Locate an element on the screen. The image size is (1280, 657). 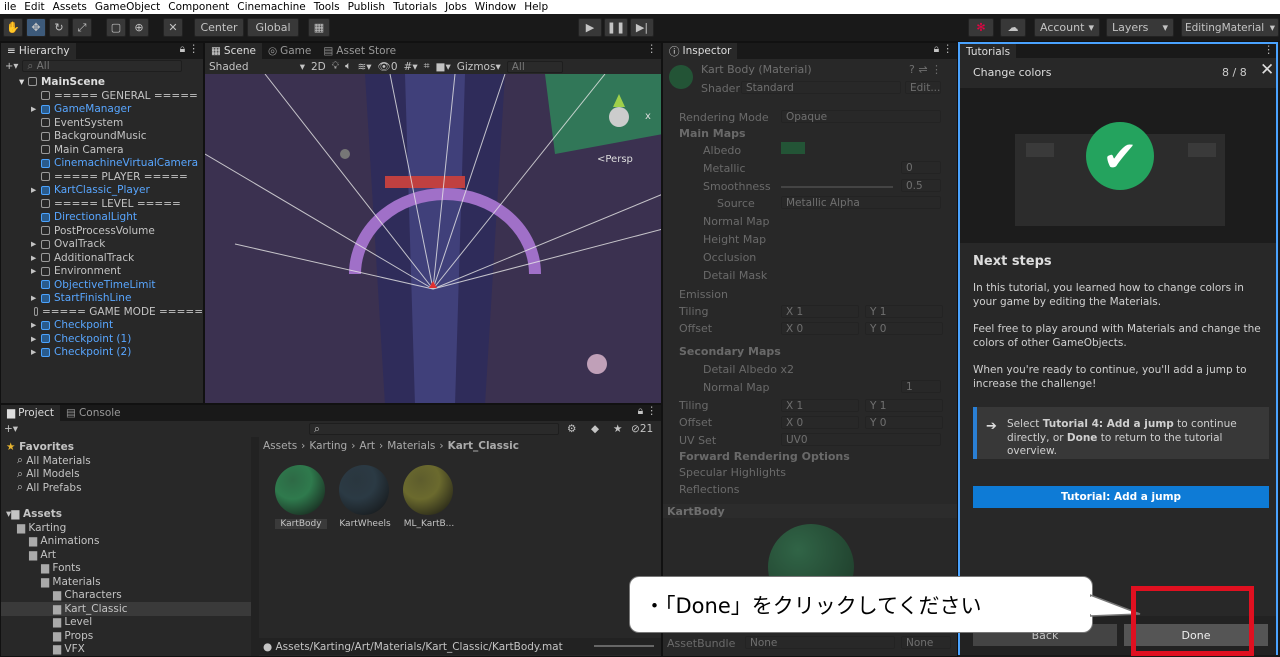
assets-header: ▾▆ Assets is located at coordinates (126, 514).